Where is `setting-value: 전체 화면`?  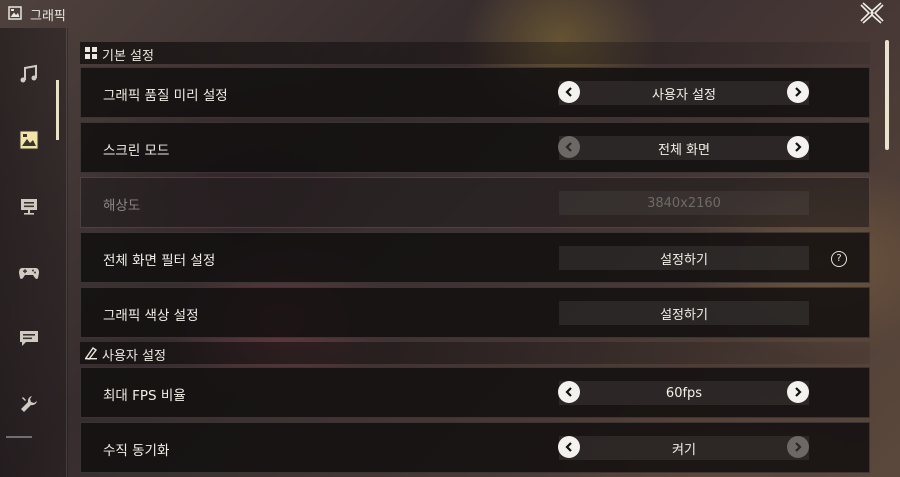 setting-value: 전체 화면 is located at coordinates (684, 148).